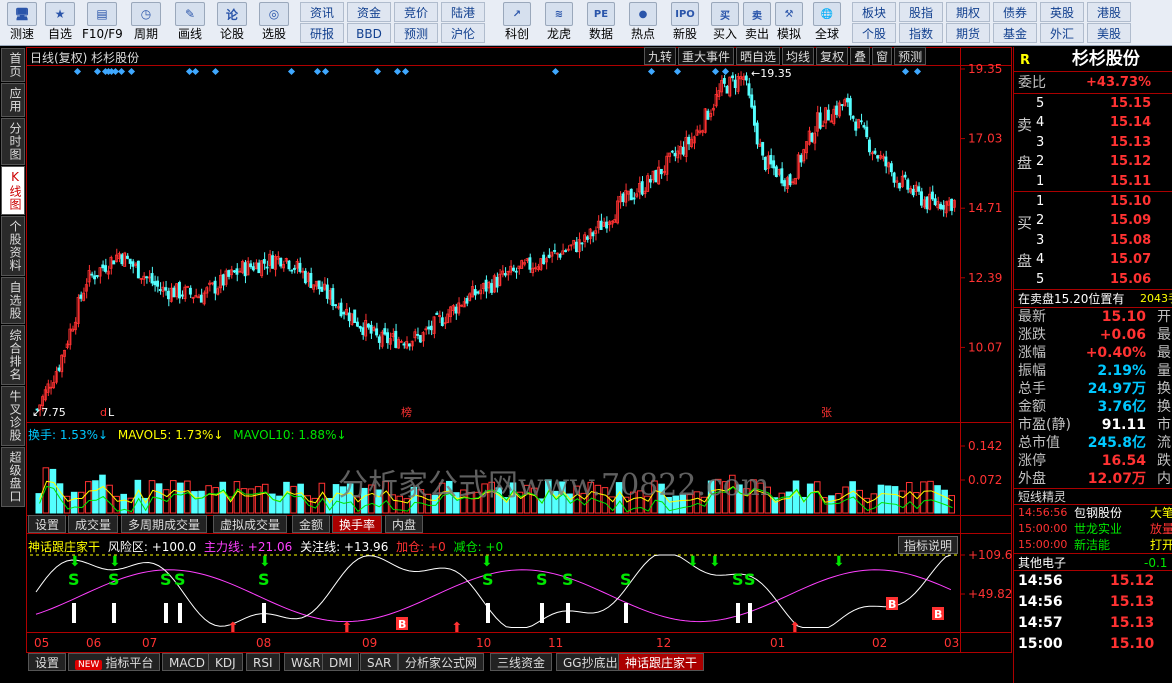  I want to click on grid-button: 陆港, so click(463, 12).